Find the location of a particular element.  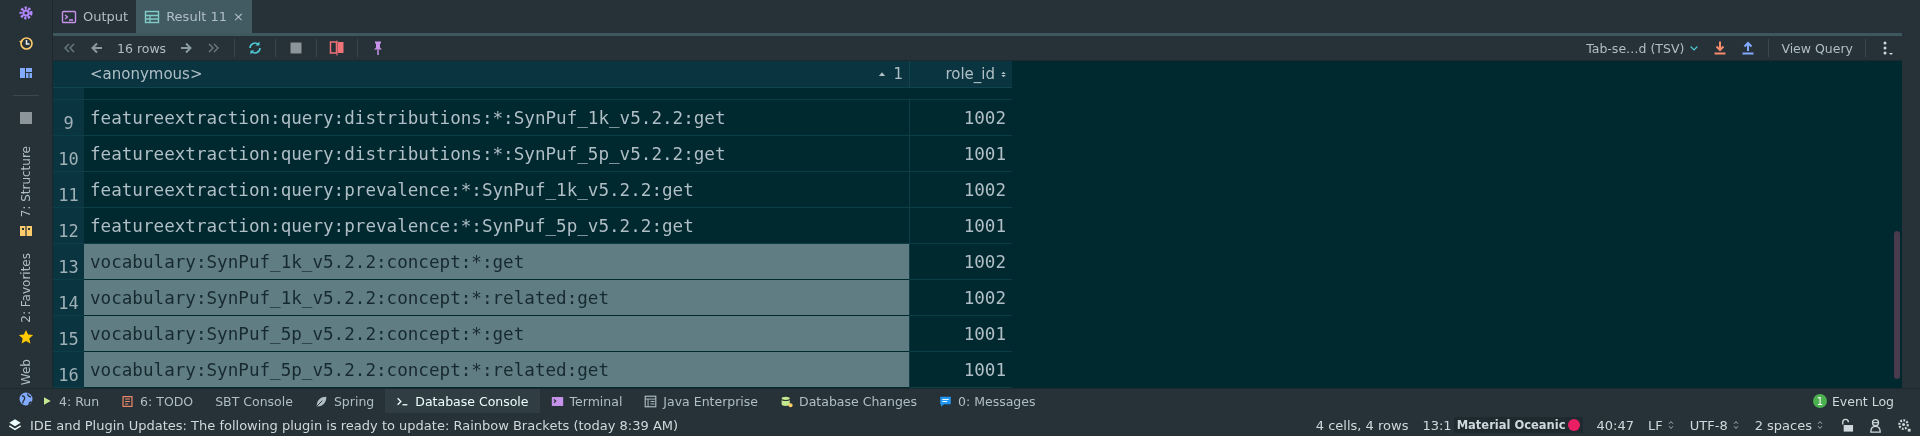

row-number: 11 is located at coordinates (68, 190).